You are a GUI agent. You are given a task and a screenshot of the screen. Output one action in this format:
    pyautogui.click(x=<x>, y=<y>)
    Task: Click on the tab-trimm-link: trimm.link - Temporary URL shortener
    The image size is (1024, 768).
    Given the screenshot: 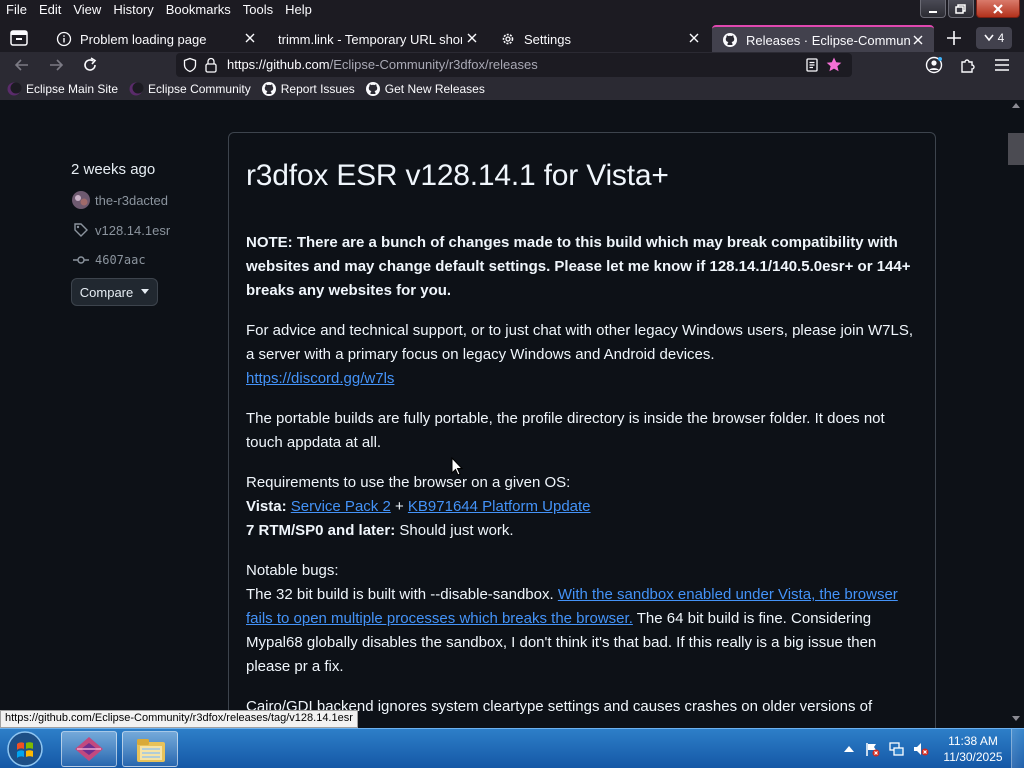 What is the action you would take?
    pyautogui.click(x=378, y=39)
    